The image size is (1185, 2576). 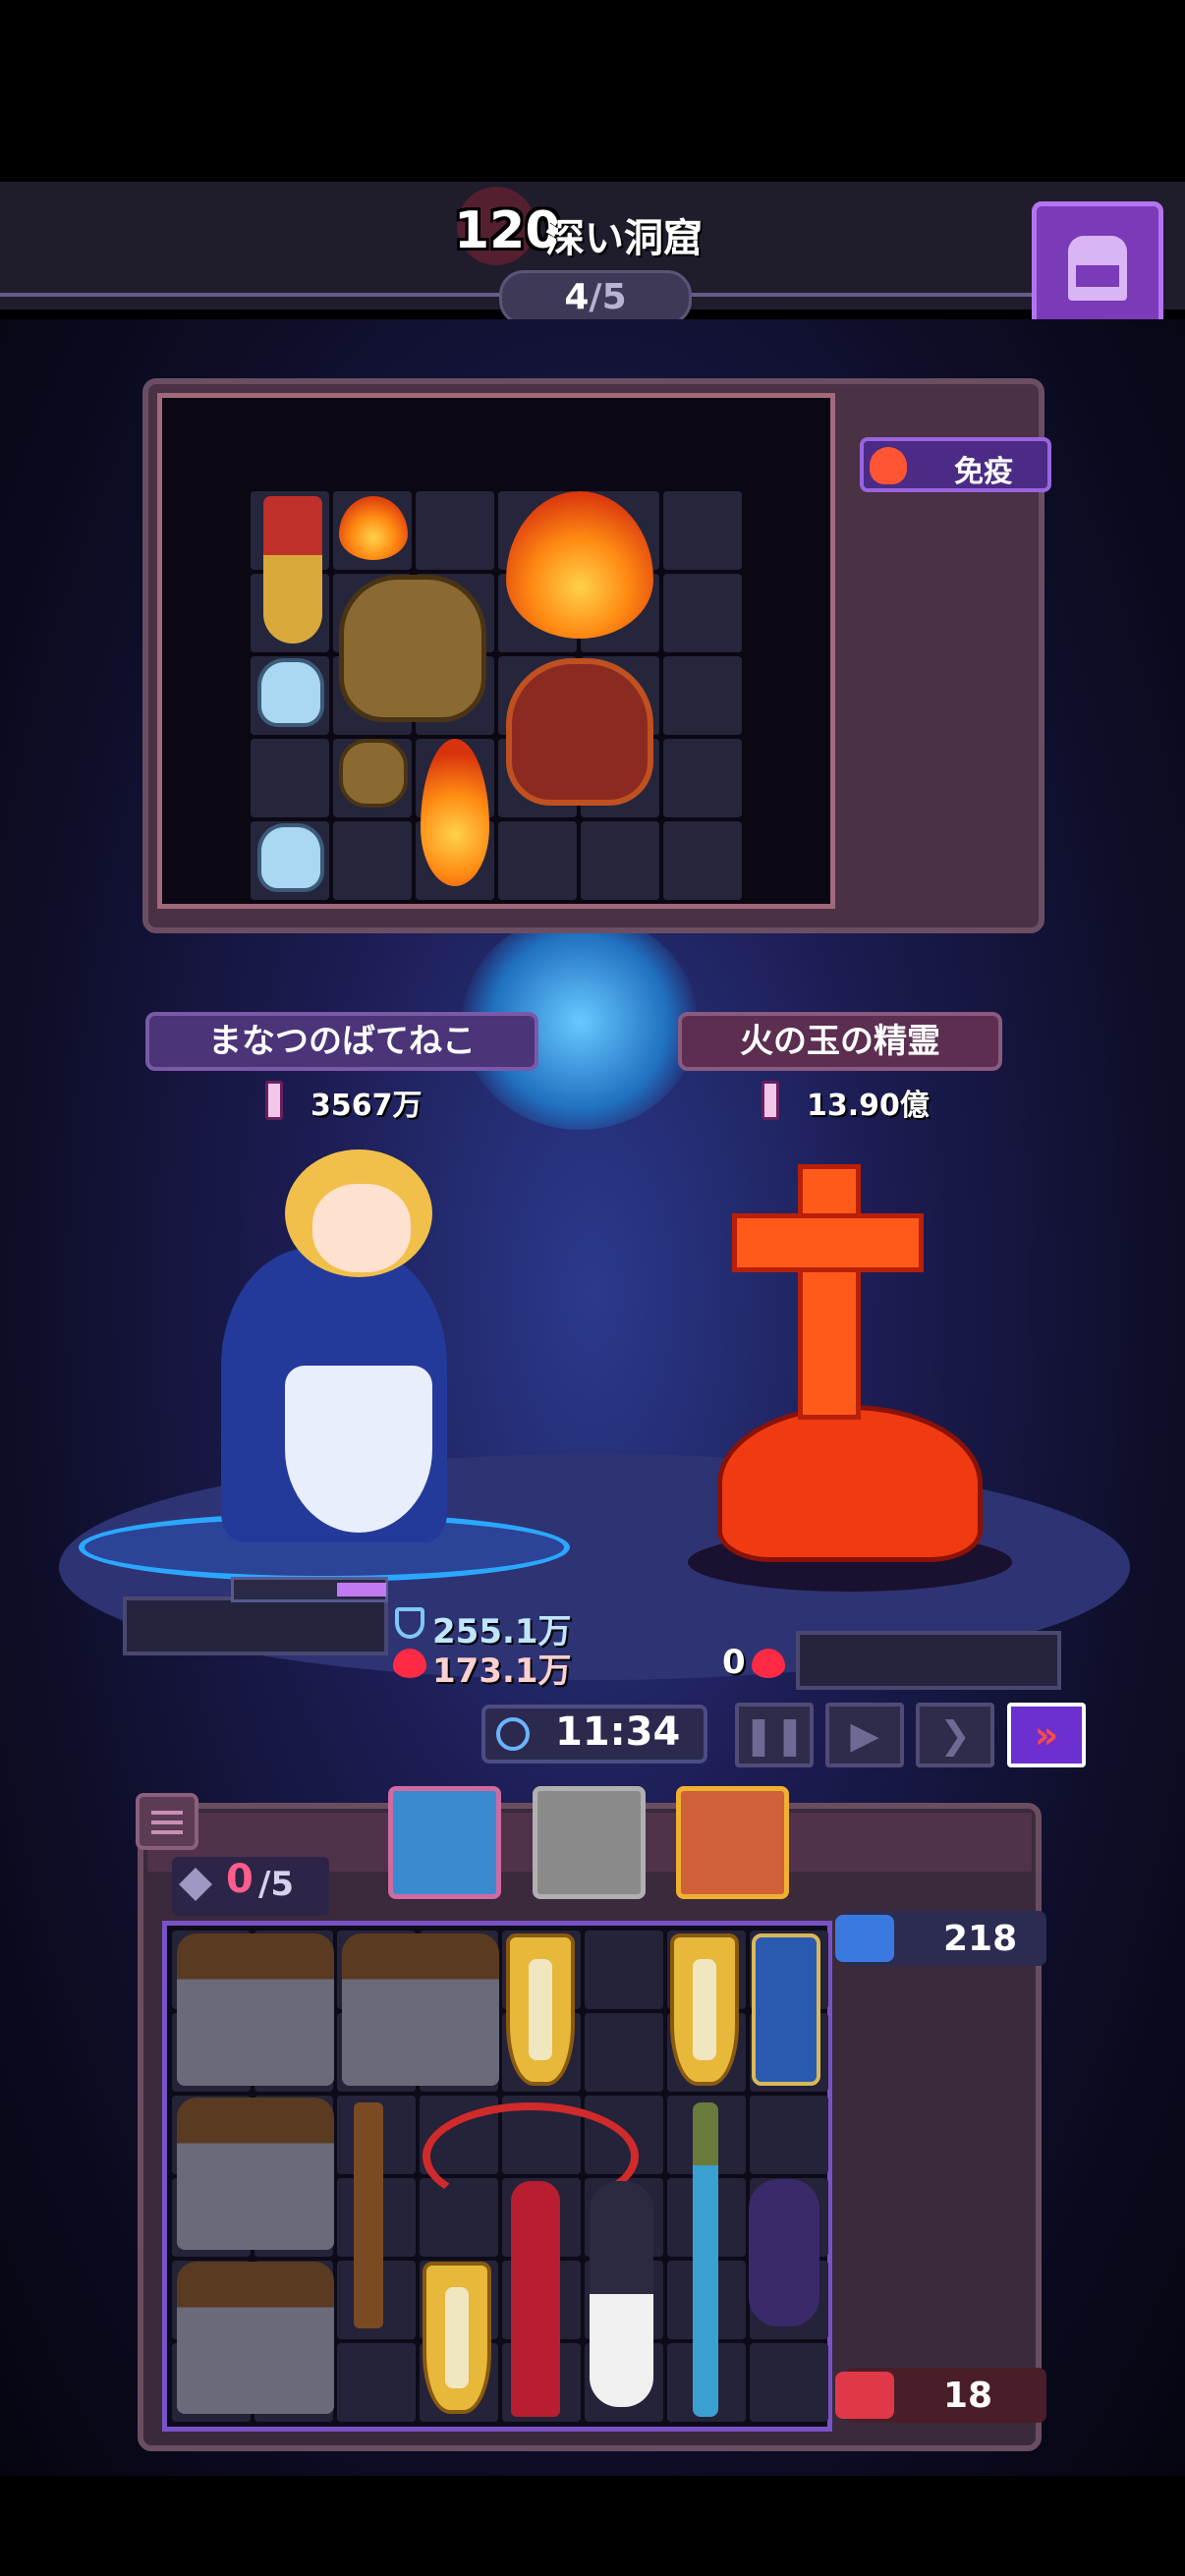 What do you see at coordinates (513, 1734) in the screenshot?
I see `clock-icon` at bounding box center [513, 1734].